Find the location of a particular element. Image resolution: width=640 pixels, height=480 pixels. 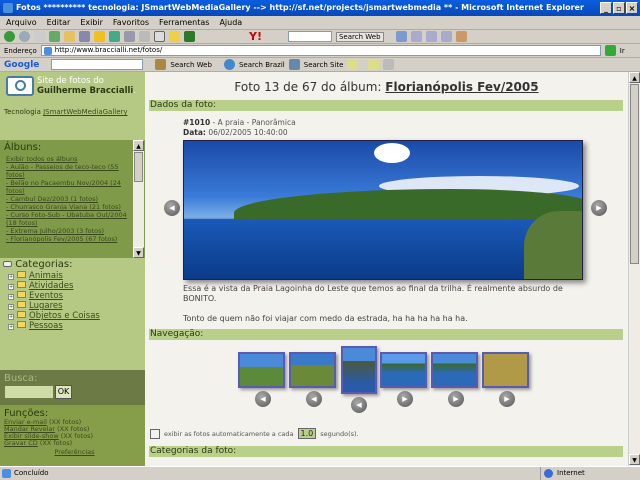

functions-title: Funções: is located at coordinates (26, 413).